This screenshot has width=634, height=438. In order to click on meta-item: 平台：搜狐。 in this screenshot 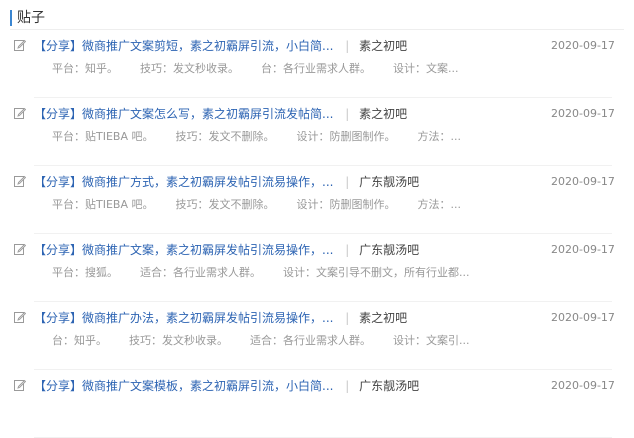, I will do `click(85, 272)`.